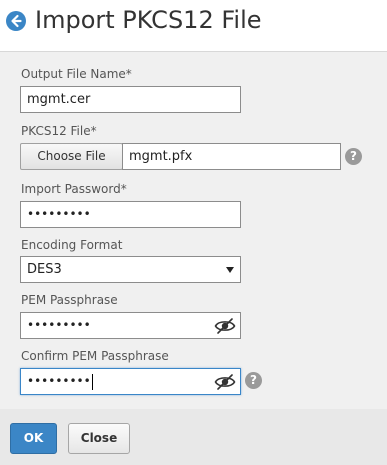 This screenshot has width=387, height=465. What do you see at coordinates (130, 269) in the screenshot?
I see `encoding-format-select: DES3` at bounding box center [130, 269].